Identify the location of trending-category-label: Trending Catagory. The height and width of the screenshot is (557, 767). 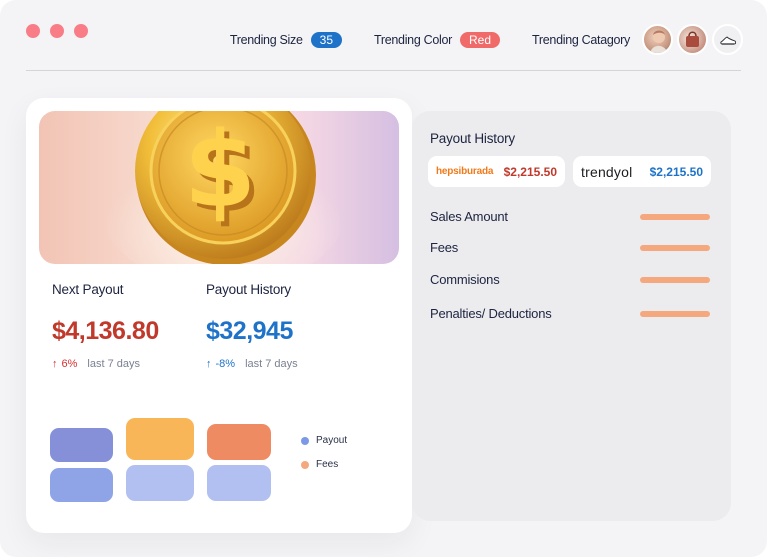
(581, 39).